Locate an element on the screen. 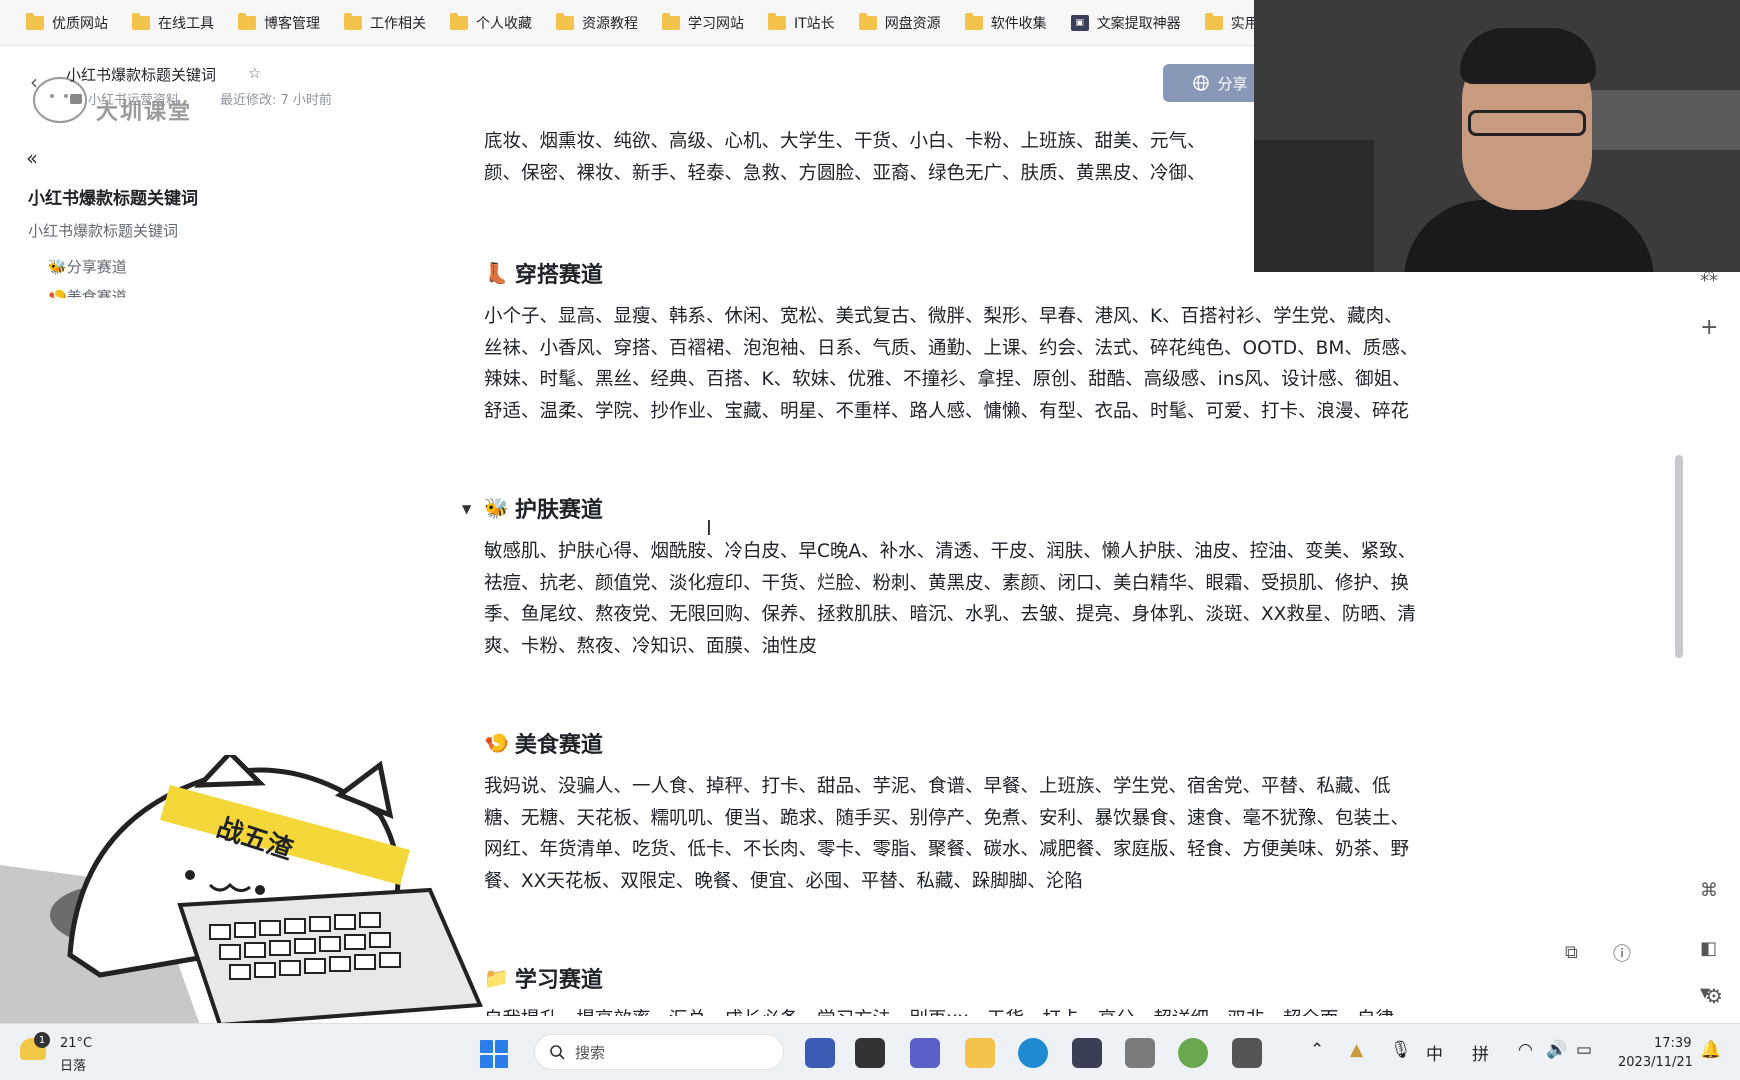  bookmark-item: 工作相关 is located at coordinates (385, 23).